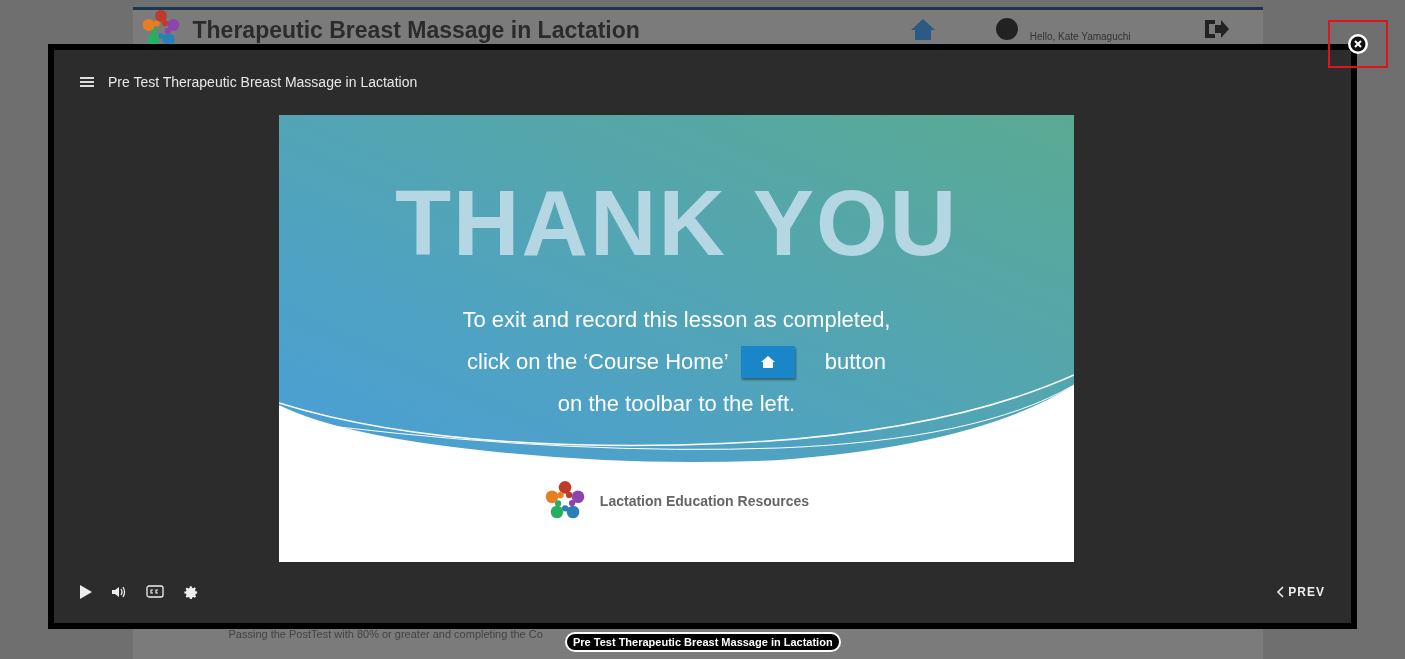 The image size is (1405, 659). Describe the element at coordinates (87, 82) in the screenshot. I see `menu-icon` at that location.